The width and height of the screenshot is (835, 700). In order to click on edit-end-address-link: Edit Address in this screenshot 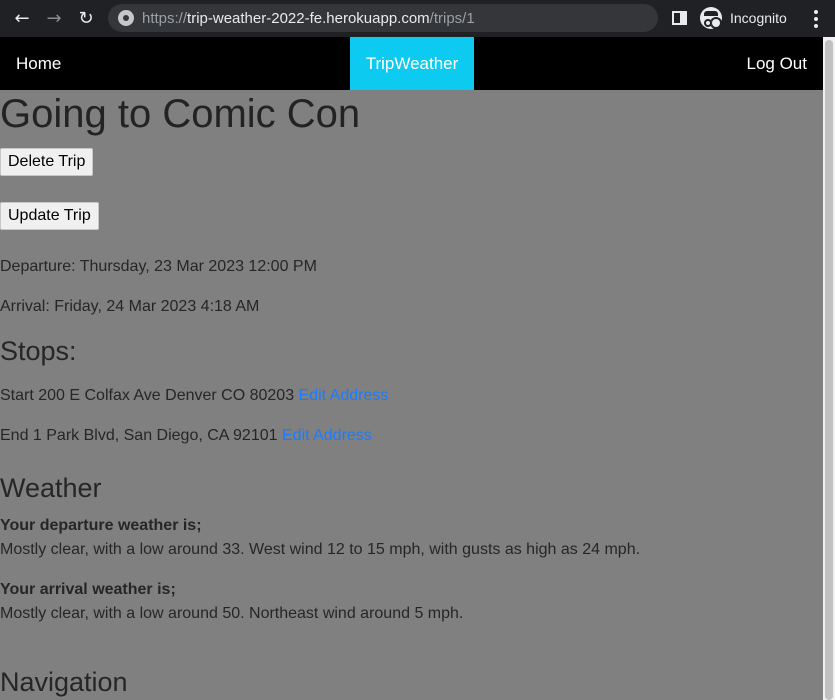, I will do `click(327, 435)`.